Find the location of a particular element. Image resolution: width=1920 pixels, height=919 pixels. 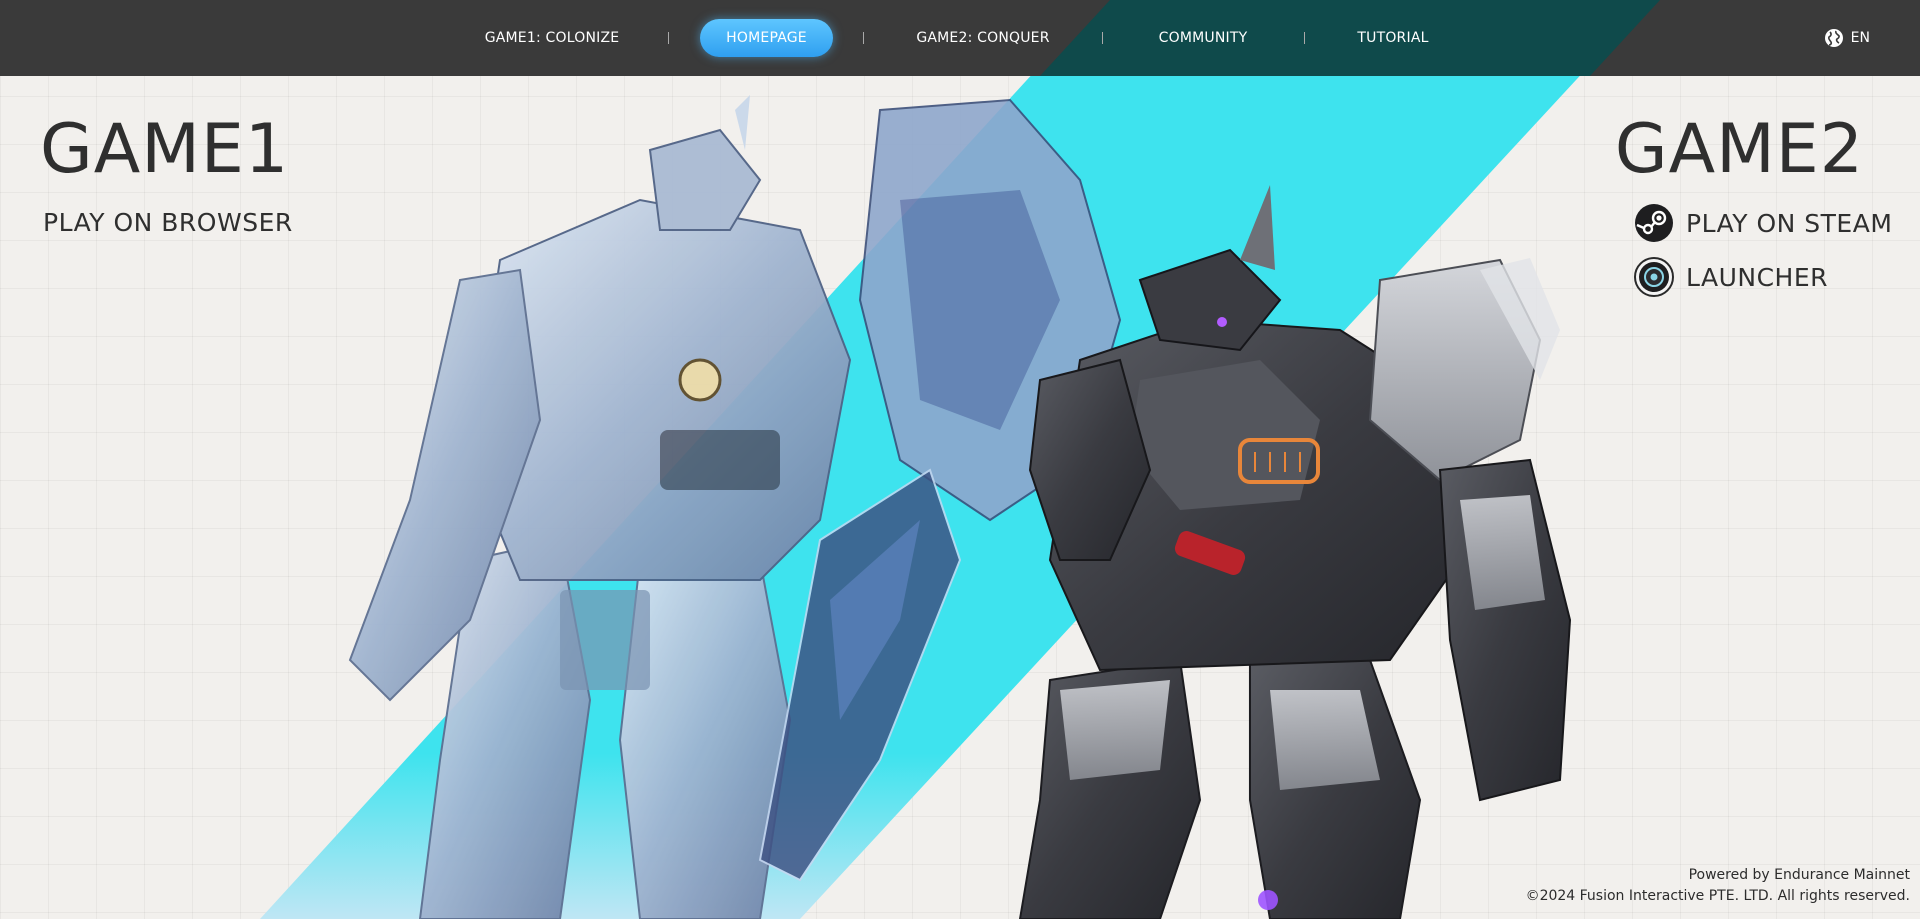

launcher-link: LAUNCHER is located at coordinates (1731, 277).